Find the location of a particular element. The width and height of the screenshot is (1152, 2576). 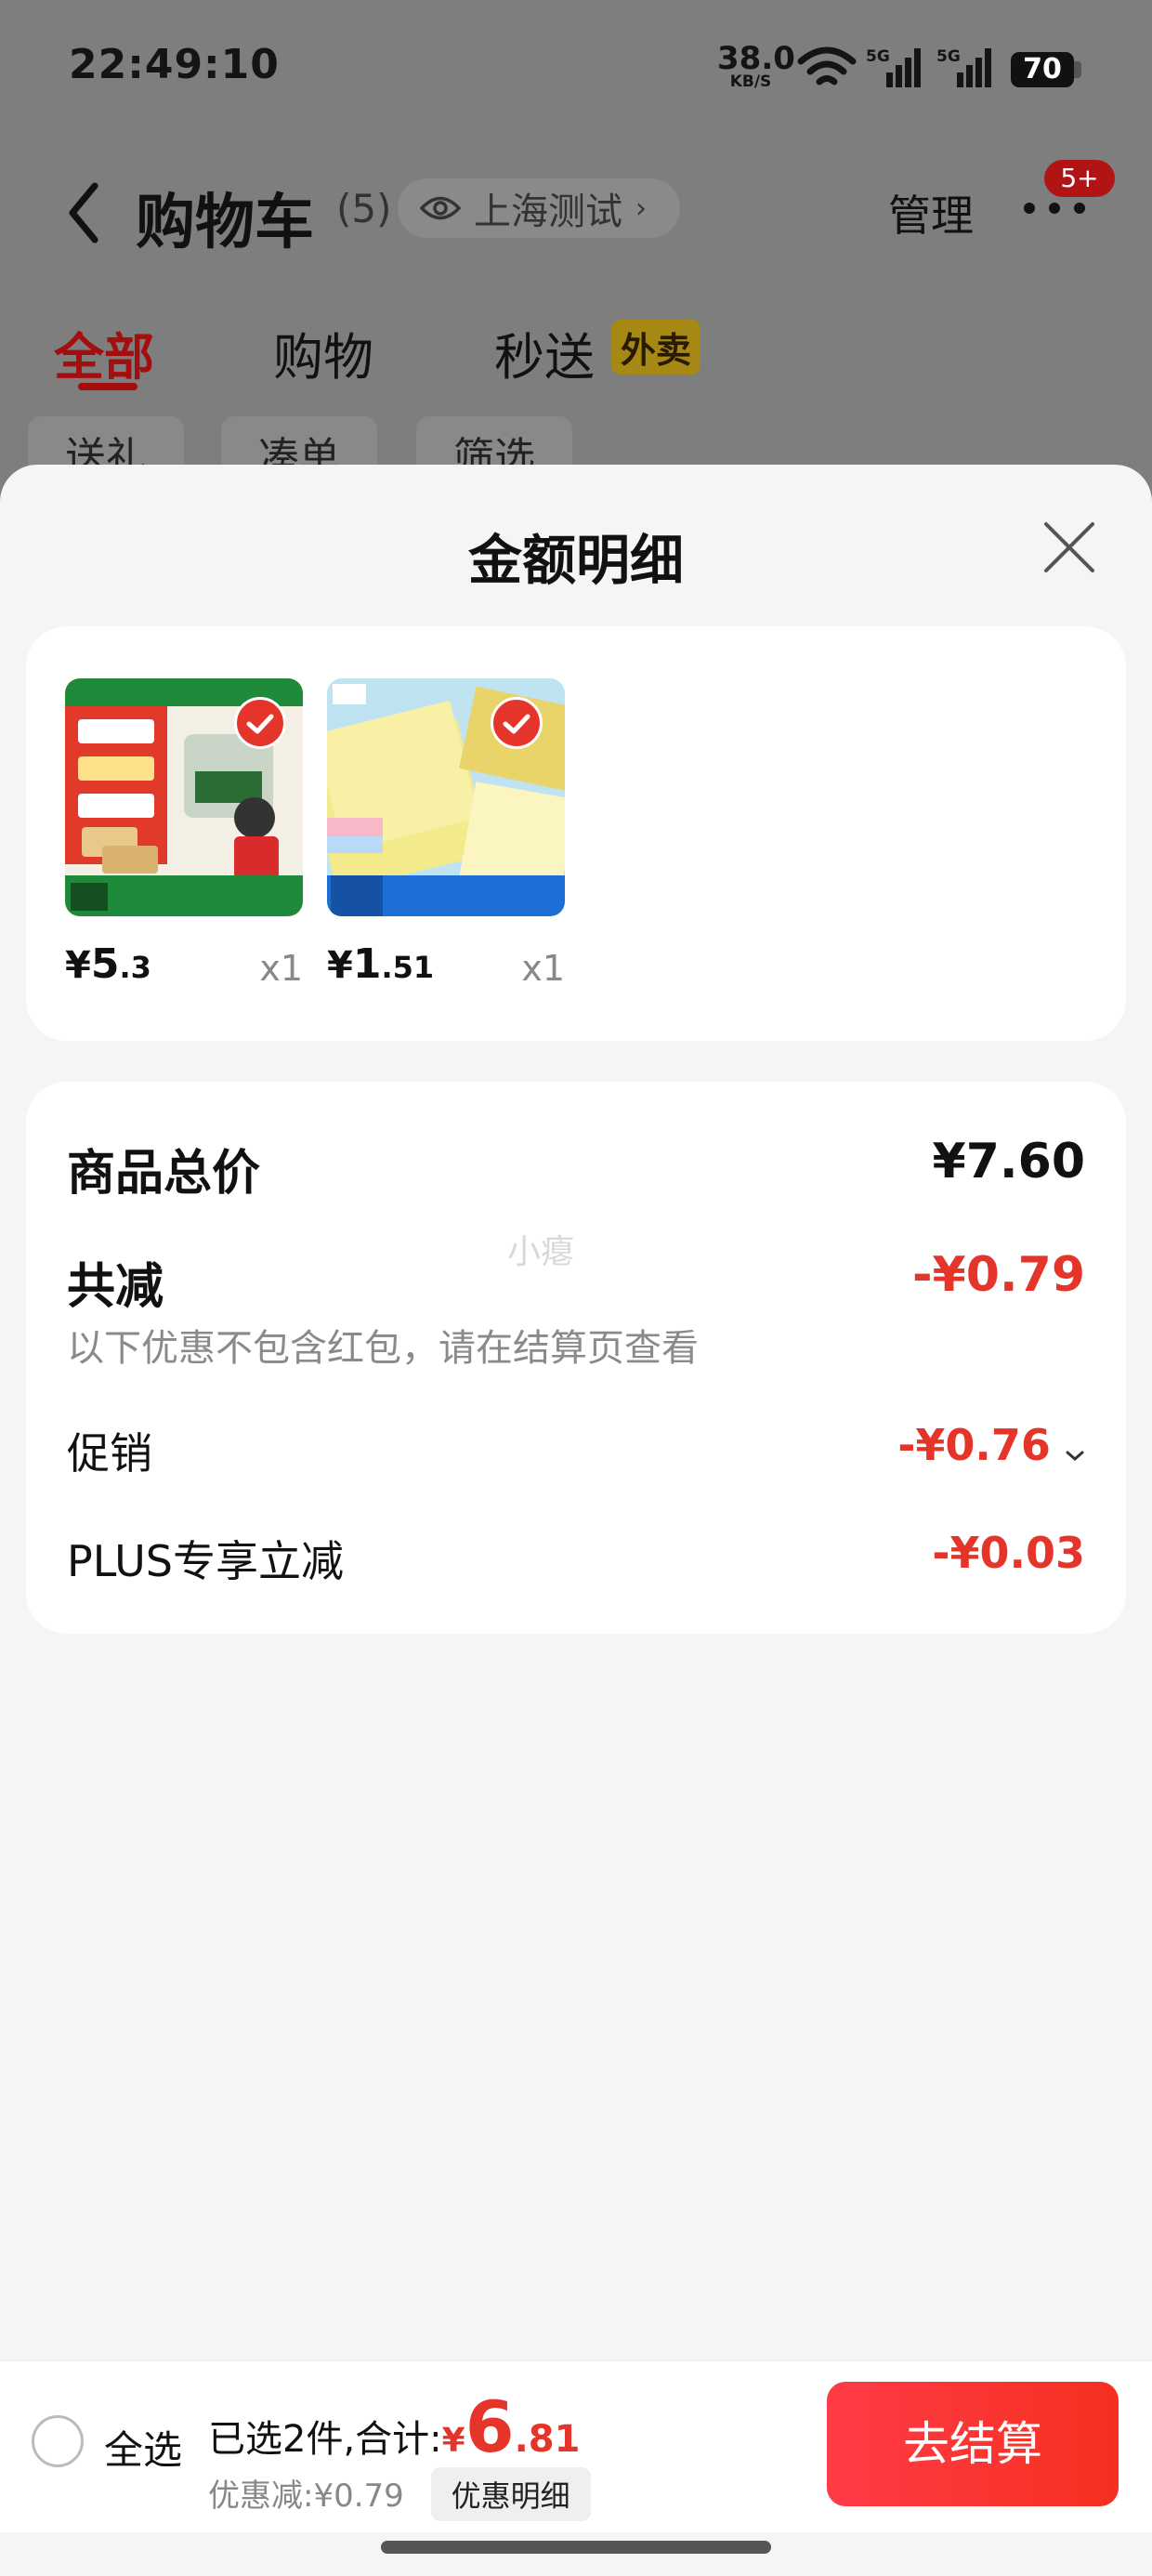

product-item: ¥1.51 x1 is located at coordinates (446, 833).